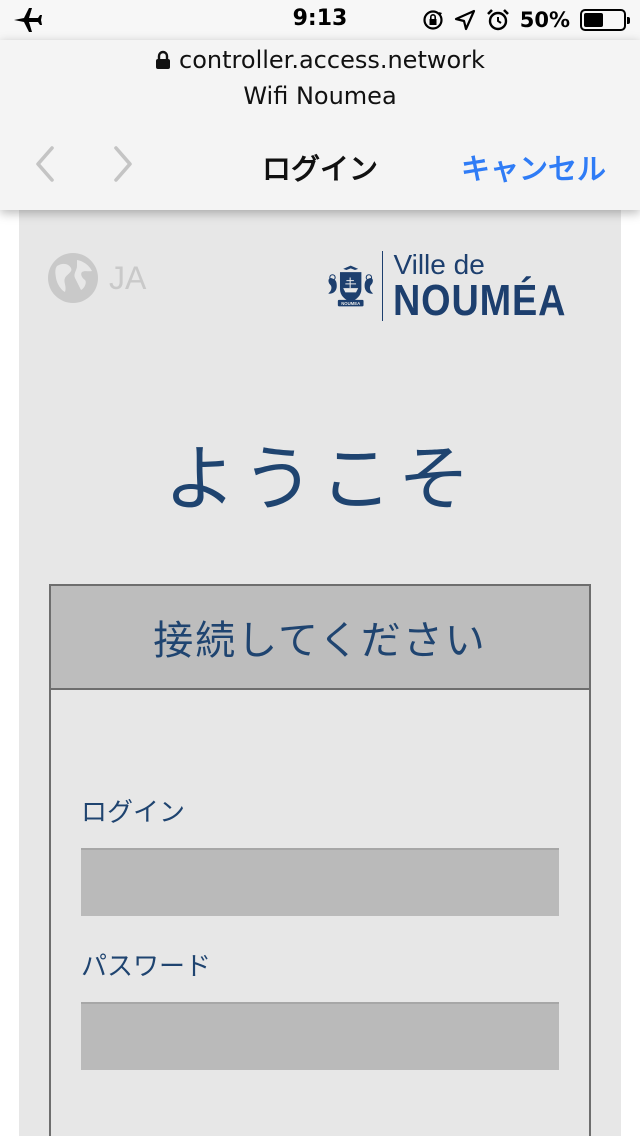 Image resolution: width=640 pixels, height=1136 pixels. Describe the element at coordinates (146, 967) in the screenshot. I see `password-label: パスワード` at that location.